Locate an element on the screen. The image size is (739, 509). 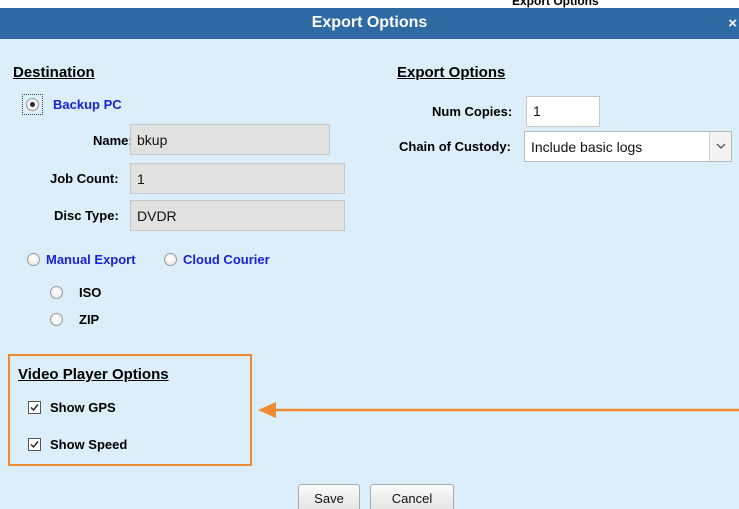
backup-pc-radio is located at coordinates (32, 104).